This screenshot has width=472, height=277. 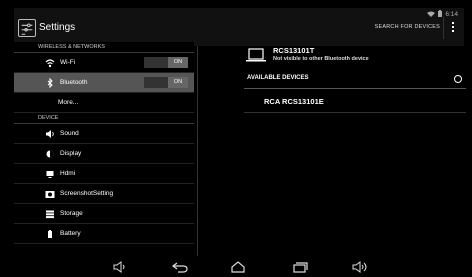 What do you see at coordinates (68, 62) in the screenshot?
I see `sidebar-item-label: Wi-Fi` at bounding box center [68, 62].